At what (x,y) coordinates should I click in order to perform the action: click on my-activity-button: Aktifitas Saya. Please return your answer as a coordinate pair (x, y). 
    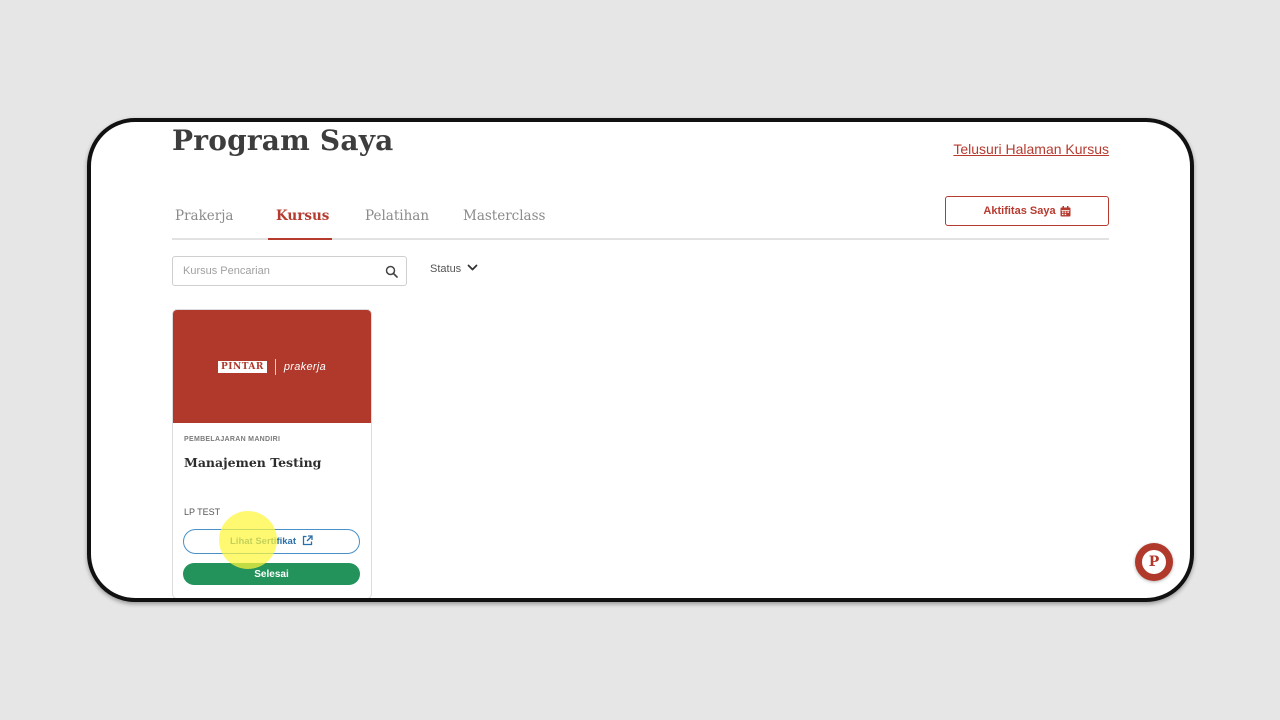
    Looking at the image, I should click on (1027, 211).